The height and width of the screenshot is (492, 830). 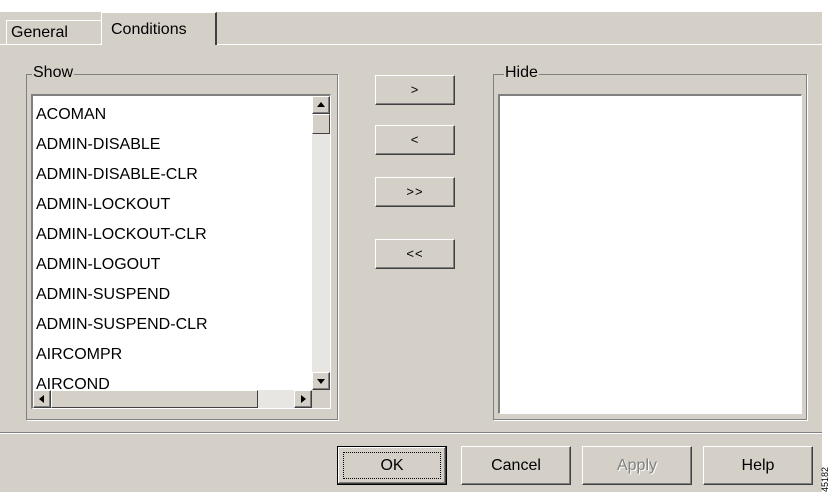 What do you see at coordinates (122, 175) in the screenshot?
I see `list-item: ADMIN-DISABLE-CLR` at bounding box center [122, 175].